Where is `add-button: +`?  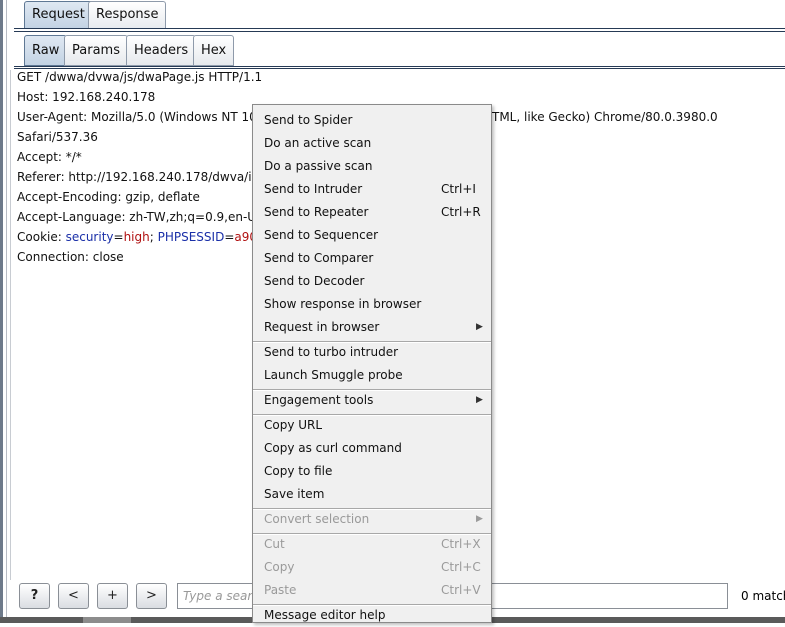
add-button: + is located at coordinates (112, 596).